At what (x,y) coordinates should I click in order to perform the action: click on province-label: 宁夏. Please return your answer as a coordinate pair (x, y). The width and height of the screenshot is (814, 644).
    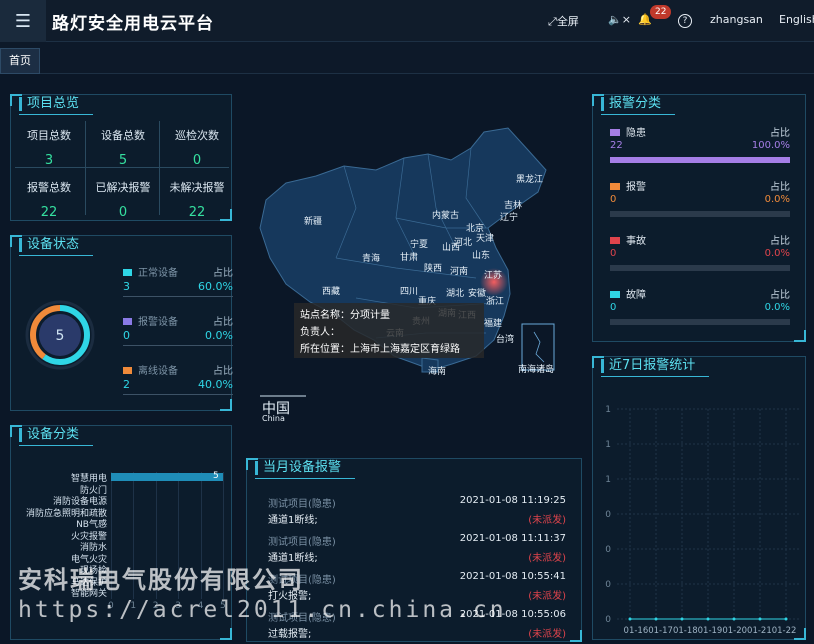
    Looking at the image, I should click on (419, 245).